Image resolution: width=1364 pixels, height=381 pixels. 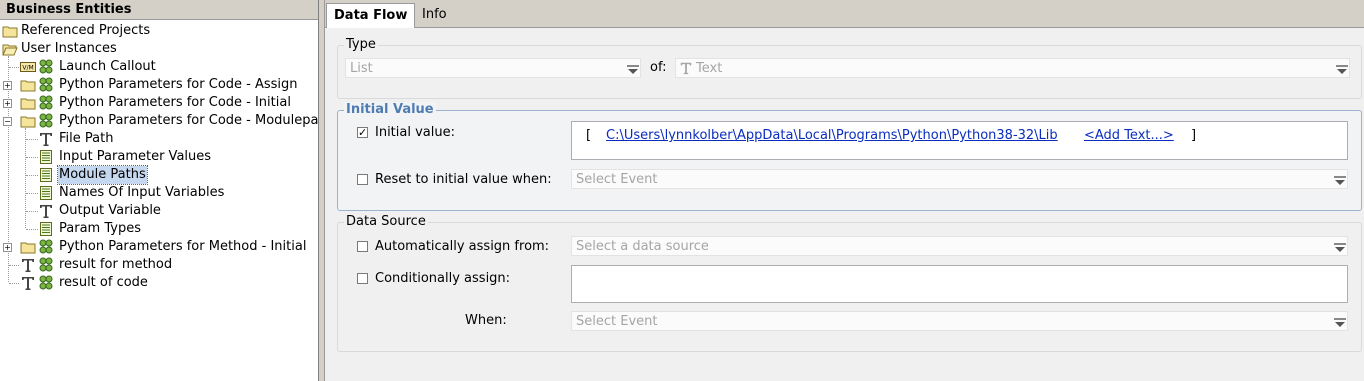 I want to click on data-source-placeholder: Select a data source, so click(x=642, y=246).